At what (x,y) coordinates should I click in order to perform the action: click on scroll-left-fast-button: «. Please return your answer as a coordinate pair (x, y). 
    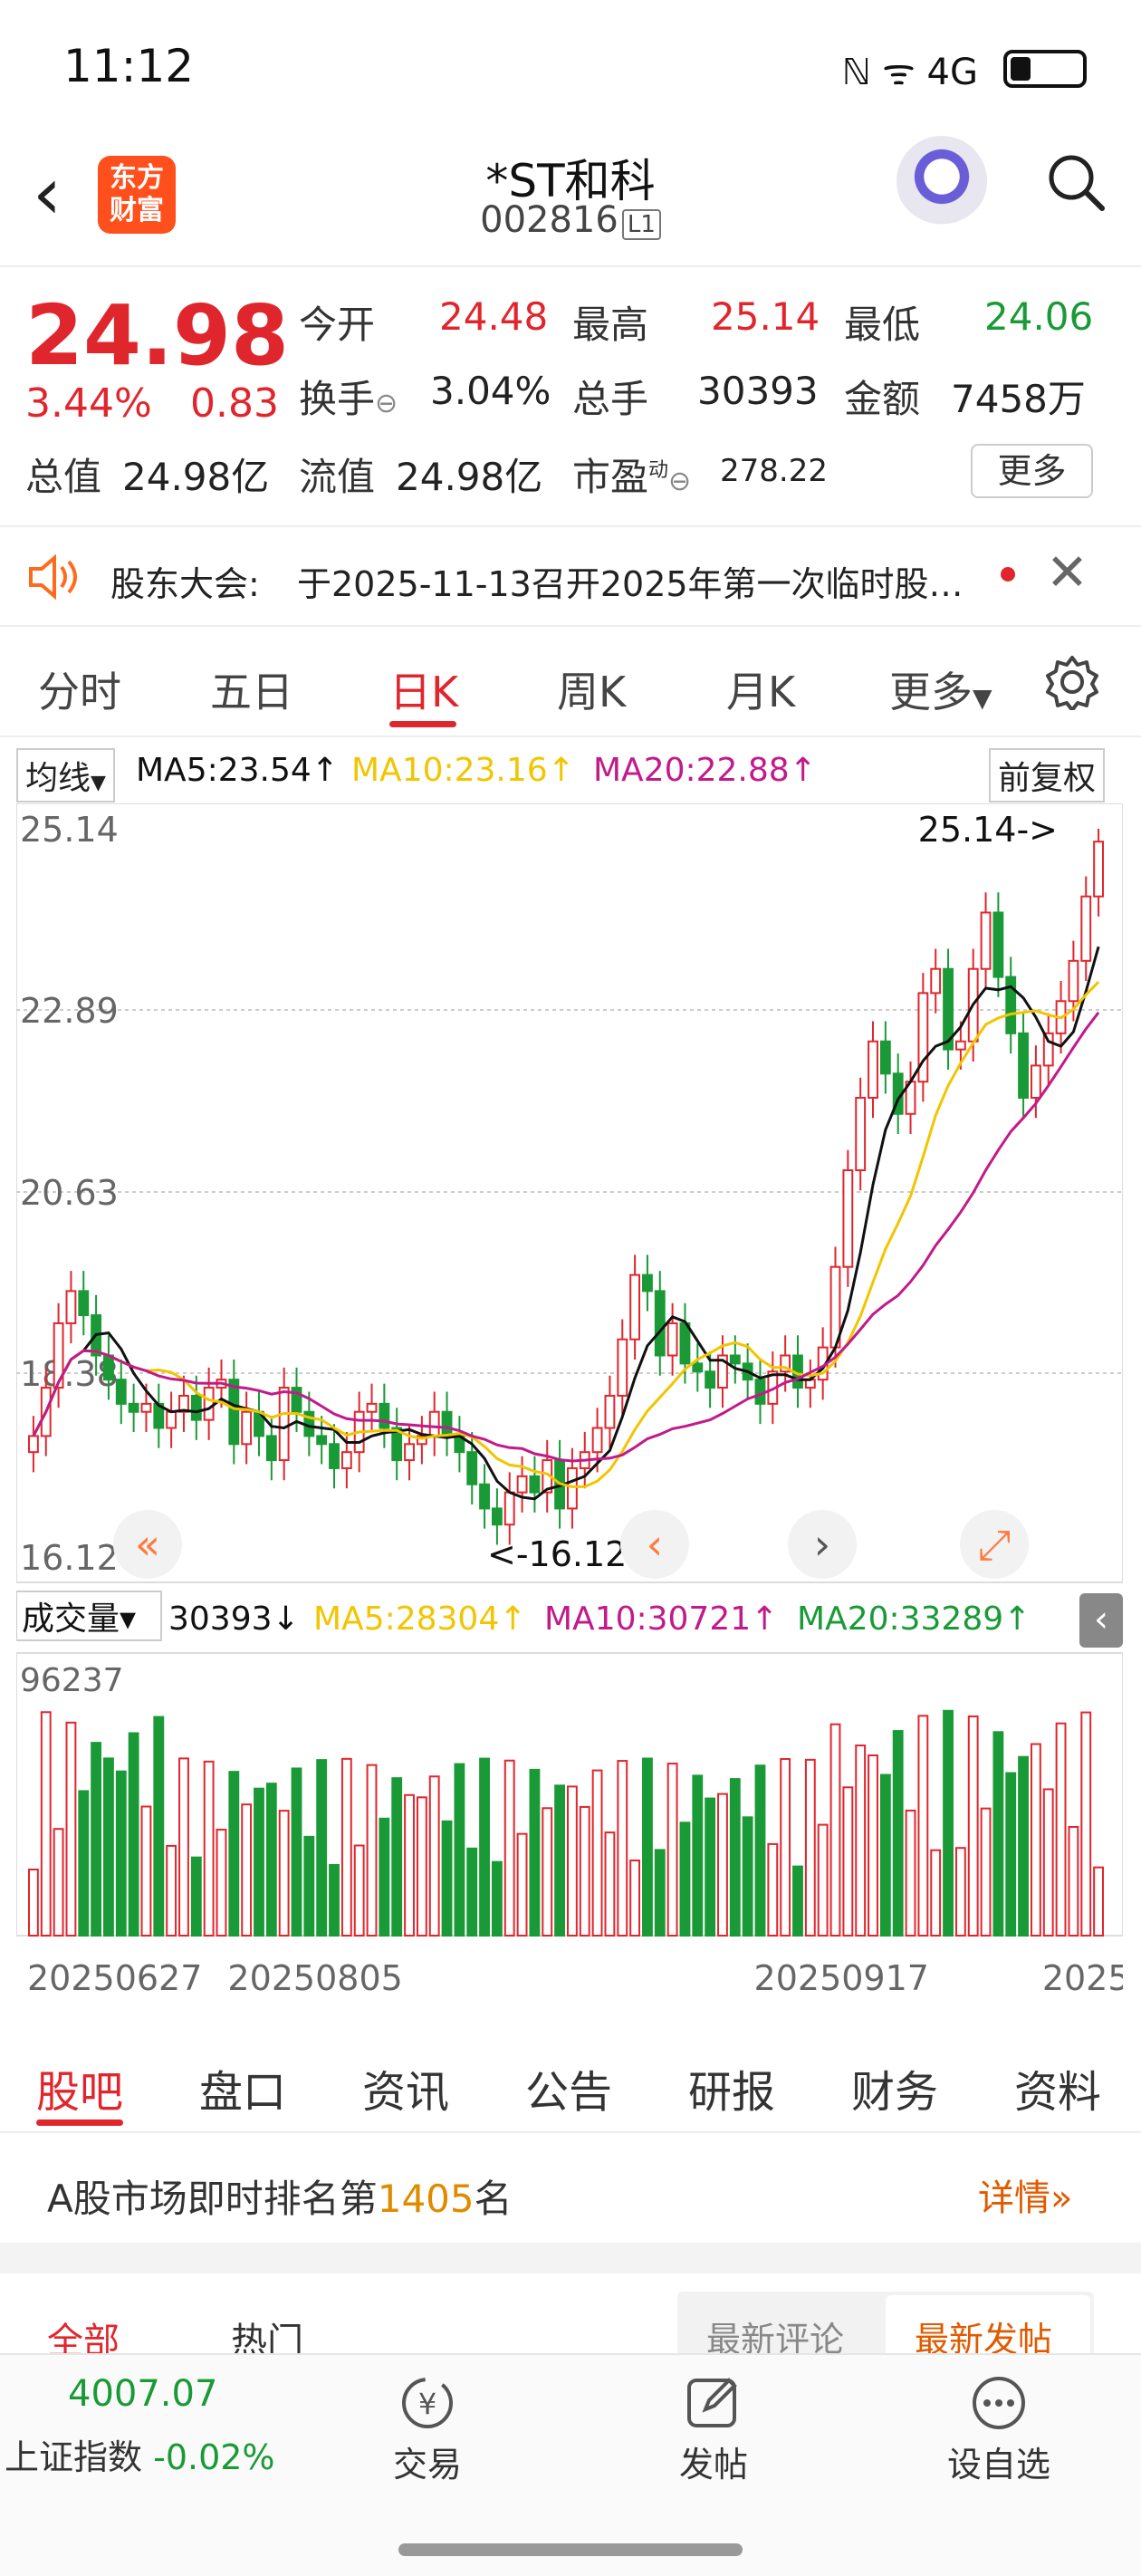
    Looking at the image, I should click on (148, 1544).